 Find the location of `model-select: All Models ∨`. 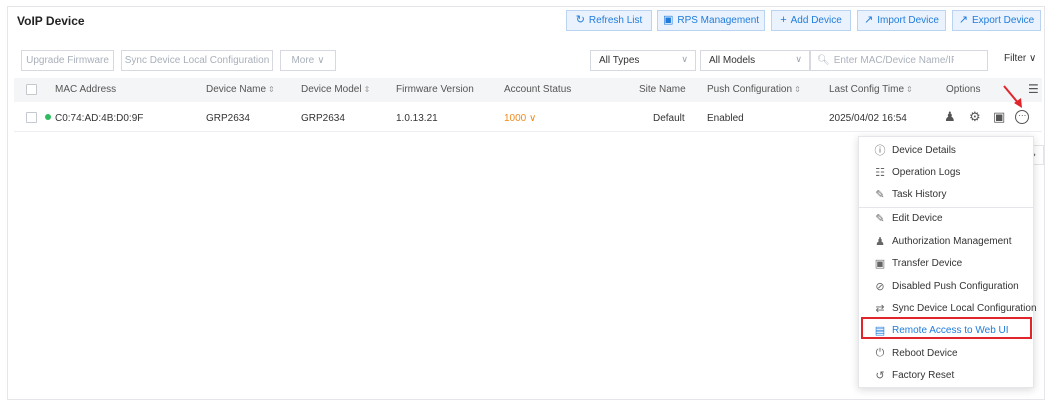

model-select: All Models ∨ is located at coordinates (755, 60).